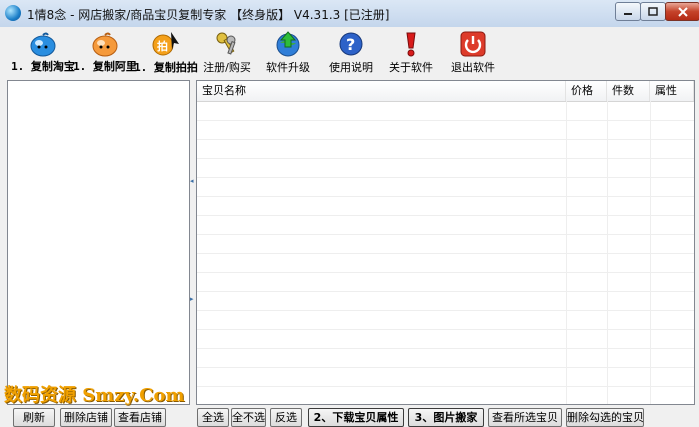 The height and width of the screenshot is (427, 699). Describe the element at coordinates (473, 44) in the screenshot. I see `power-icon` at that location.